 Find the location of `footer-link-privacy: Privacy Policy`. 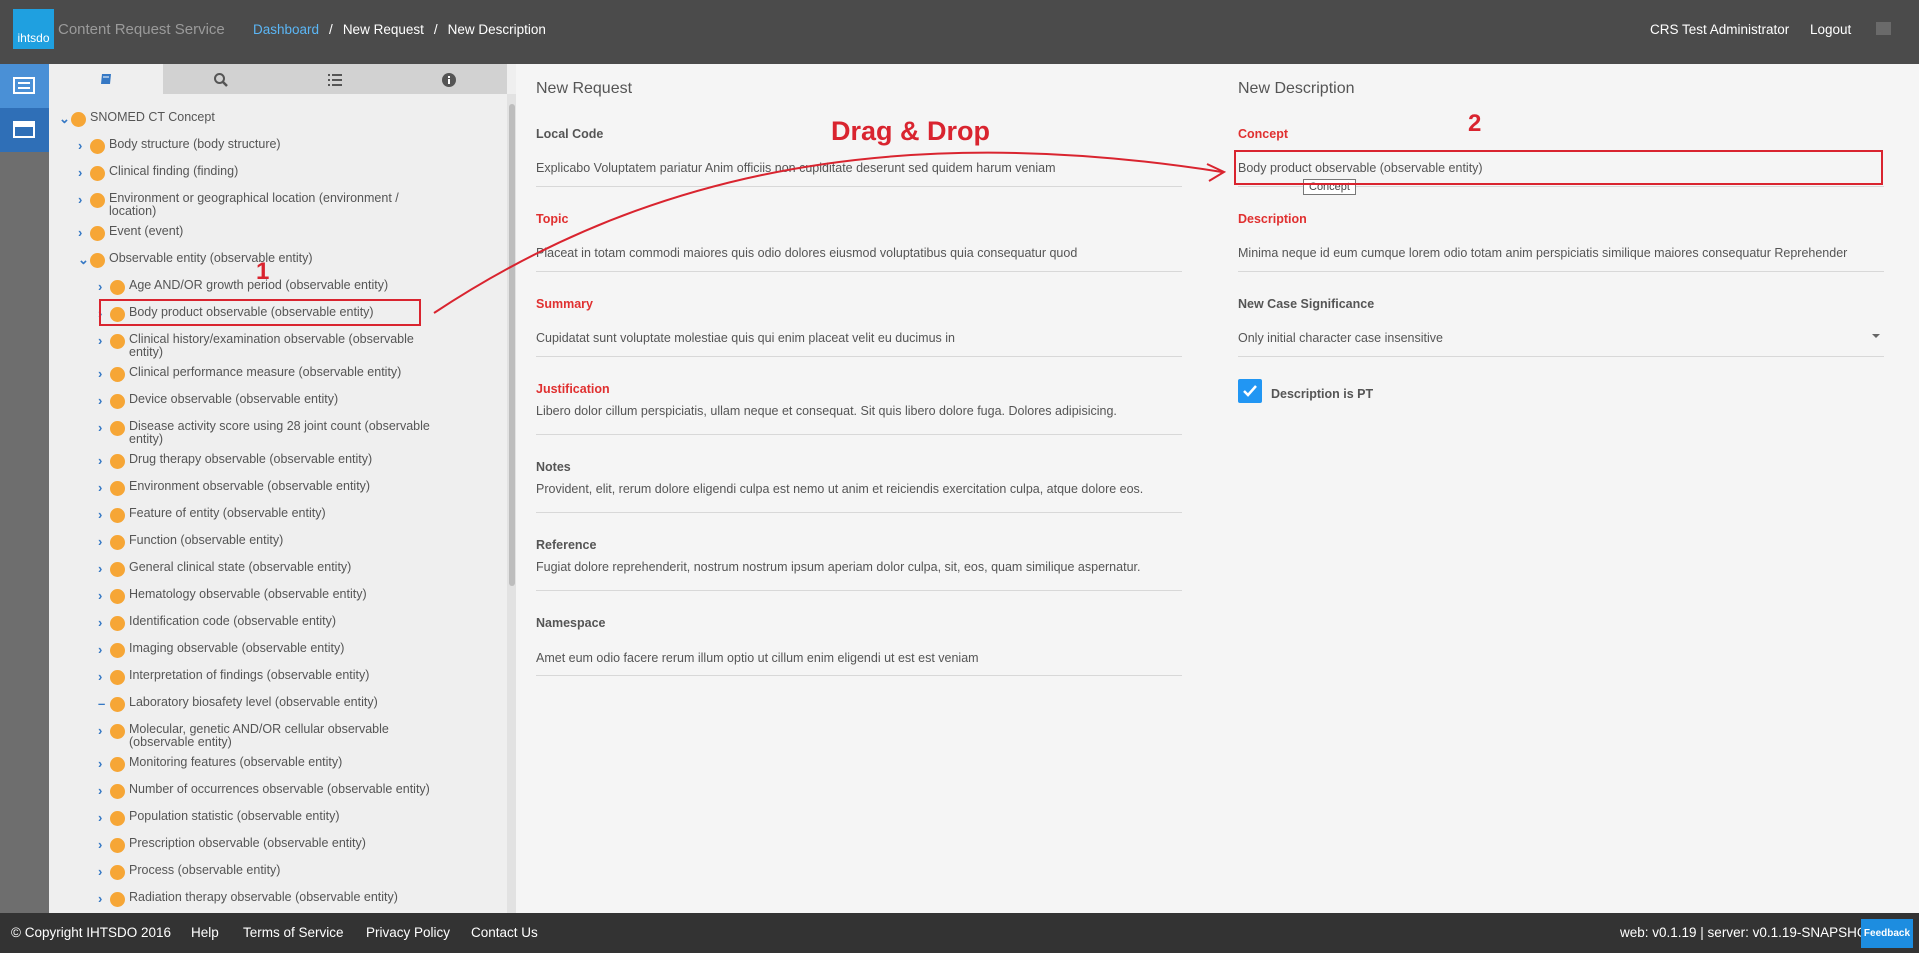

footer-link-privacy: Privacy Policy is located at coordinates (408, 932).